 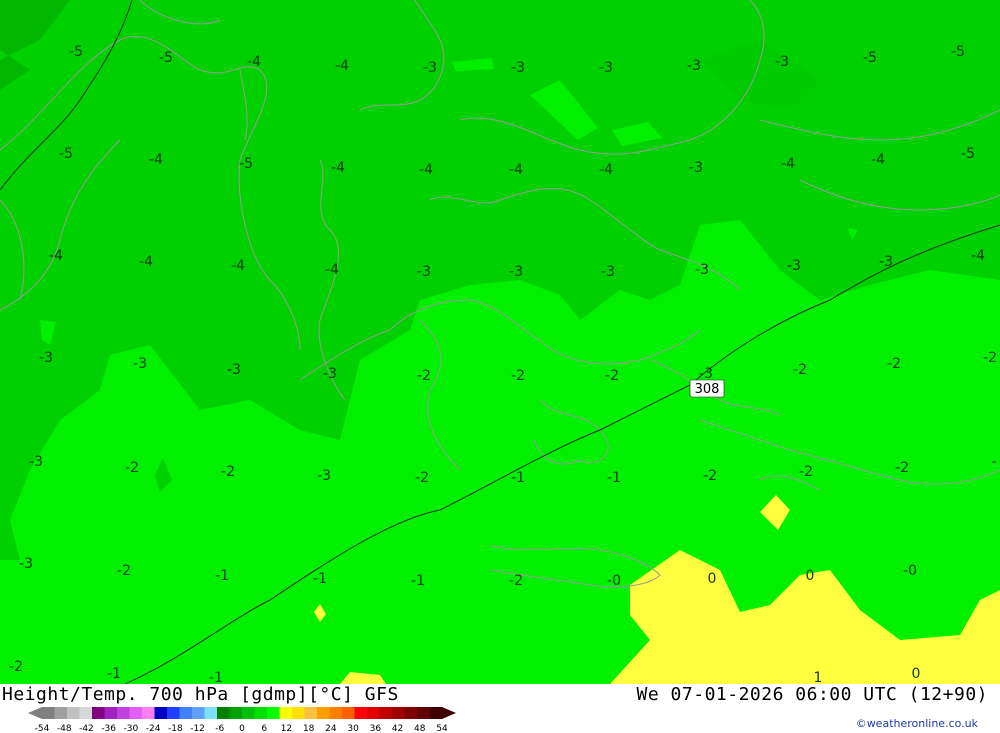 I want to click on colorbar-tick-label: -24, so click(x=153, y=728).